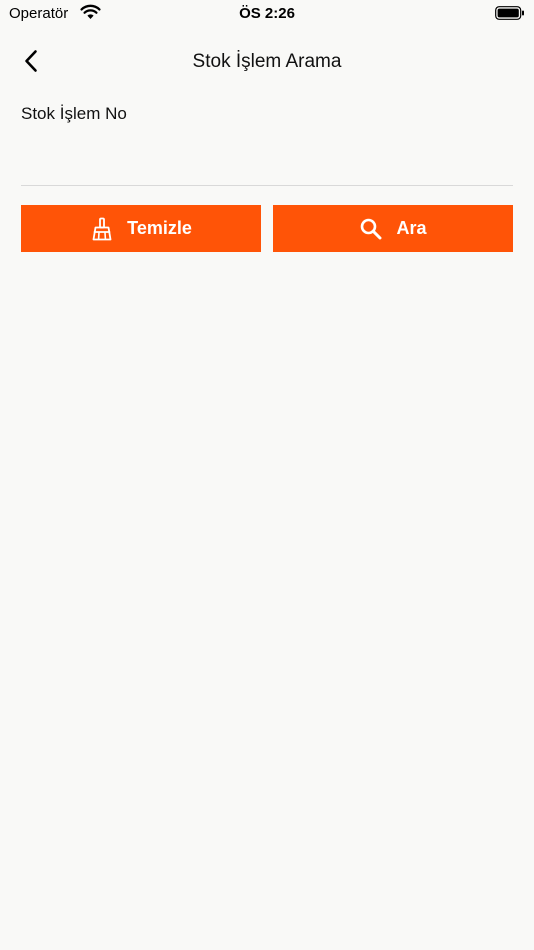 Image resolution: width=534 pixels, height=950 pixels. I want to click on clear-button-label: Temizle, so click(159, 228).